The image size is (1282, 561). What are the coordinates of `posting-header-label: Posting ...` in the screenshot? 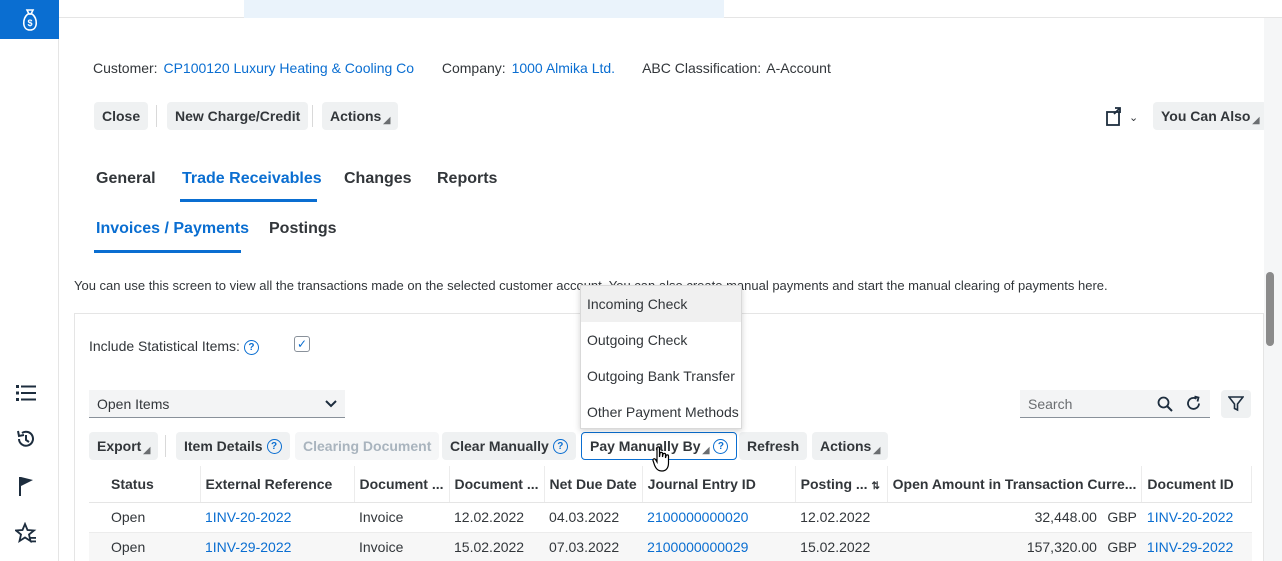 It's located at (834, 483).